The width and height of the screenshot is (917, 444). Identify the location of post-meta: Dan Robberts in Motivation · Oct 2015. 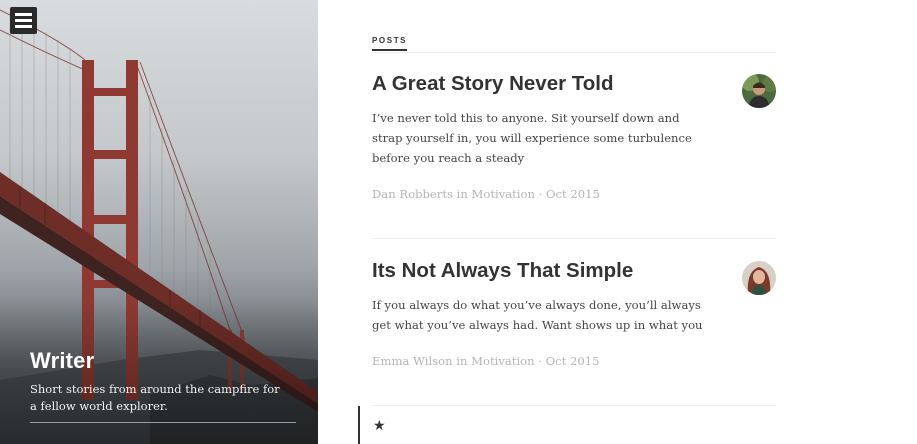
(486, 194).